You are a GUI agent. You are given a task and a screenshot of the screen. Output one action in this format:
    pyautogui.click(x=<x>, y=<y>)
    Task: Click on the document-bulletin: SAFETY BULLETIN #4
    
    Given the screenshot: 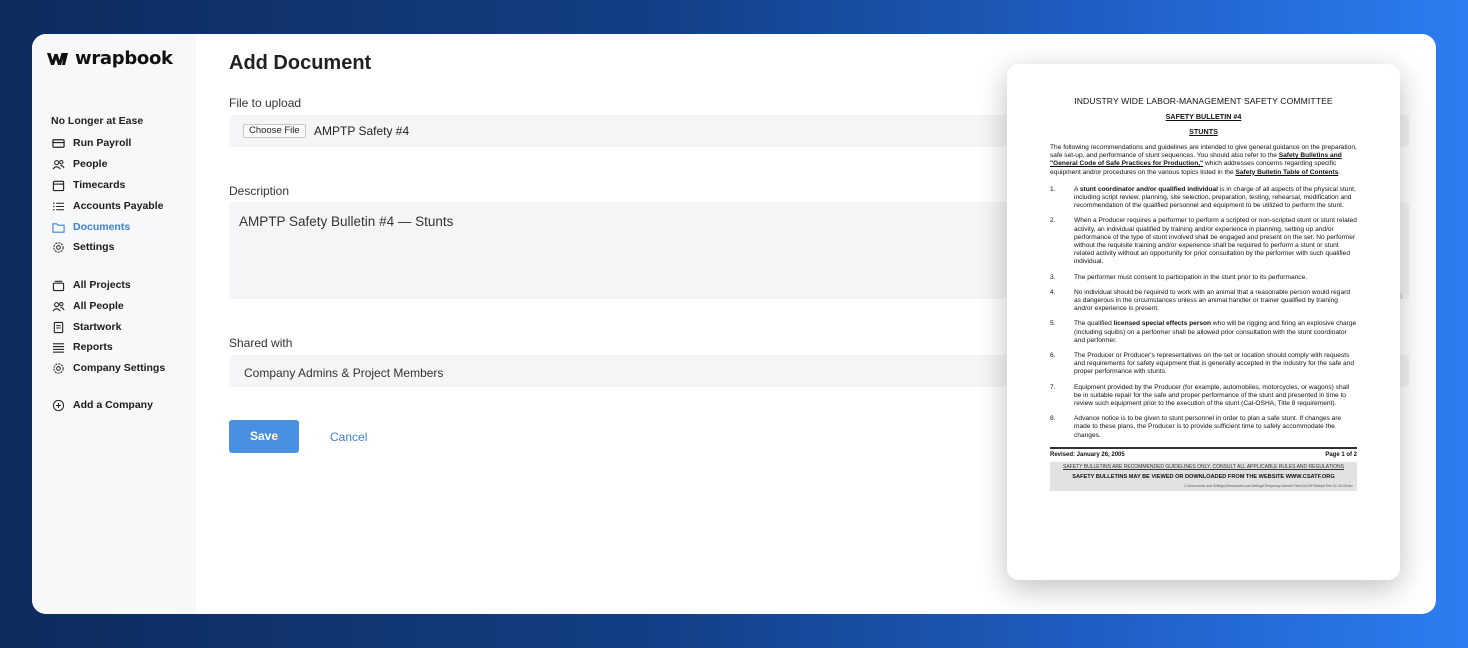 What is the action you would take?
    pyautogui.click(x=1203, y=116)
    